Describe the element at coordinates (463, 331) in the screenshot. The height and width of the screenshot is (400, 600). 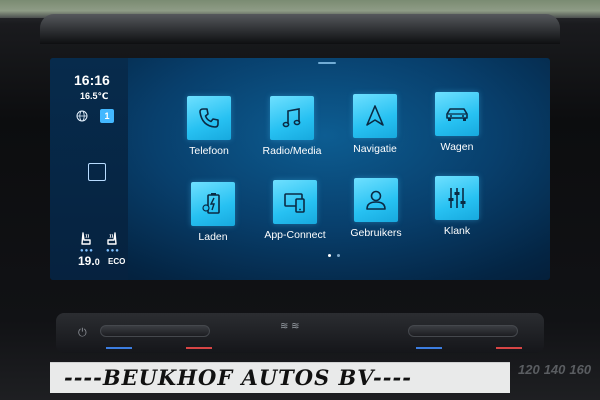
I see `temperature-slider-right` at that location.